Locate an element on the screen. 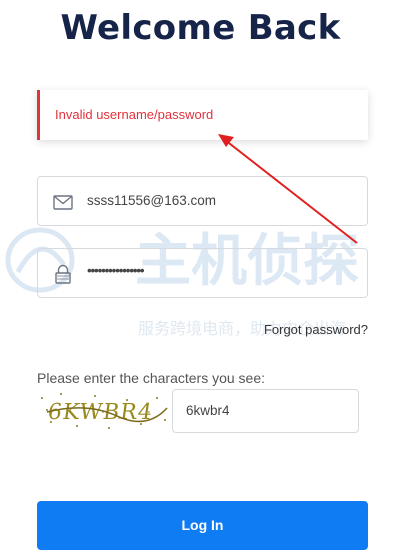  captcha-label: Please enter the characters you see: is located at coordinates (151, 378).